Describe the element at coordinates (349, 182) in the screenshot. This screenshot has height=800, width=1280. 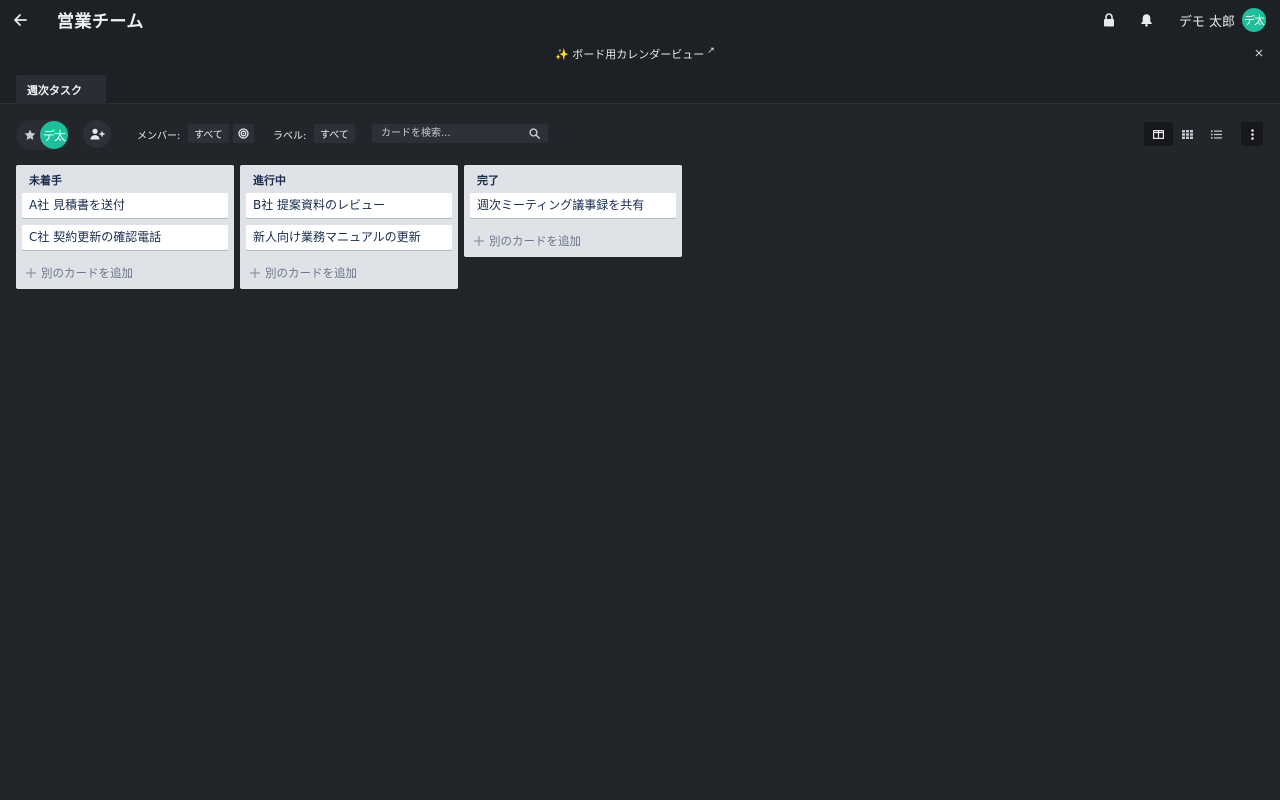
I see `list-title: 進行中` at that location.